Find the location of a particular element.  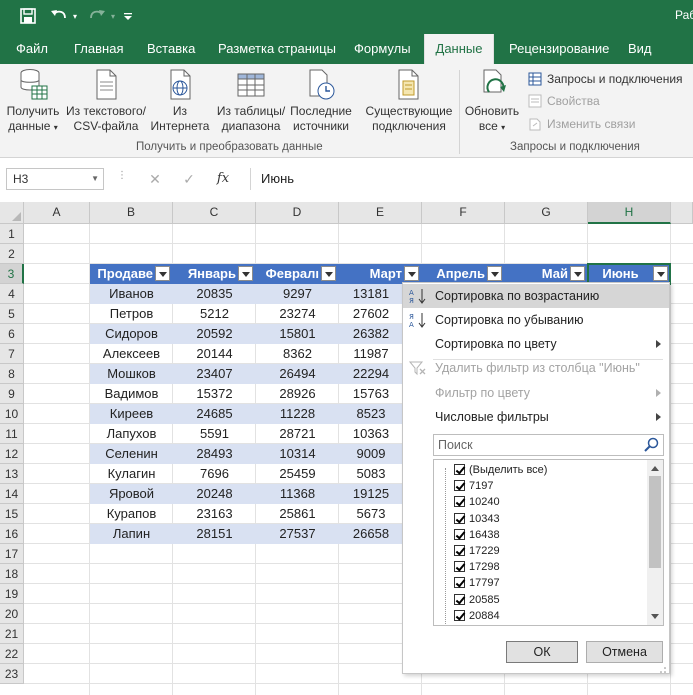

table-cell-value: 15372 is located at coordinates (214, 394).